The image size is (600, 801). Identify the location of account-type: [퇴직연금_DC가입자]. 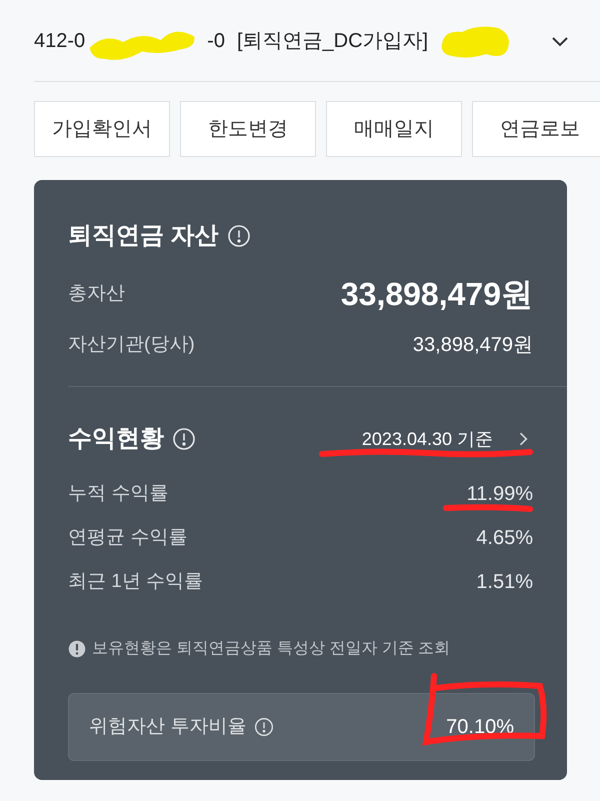
(332, 41).